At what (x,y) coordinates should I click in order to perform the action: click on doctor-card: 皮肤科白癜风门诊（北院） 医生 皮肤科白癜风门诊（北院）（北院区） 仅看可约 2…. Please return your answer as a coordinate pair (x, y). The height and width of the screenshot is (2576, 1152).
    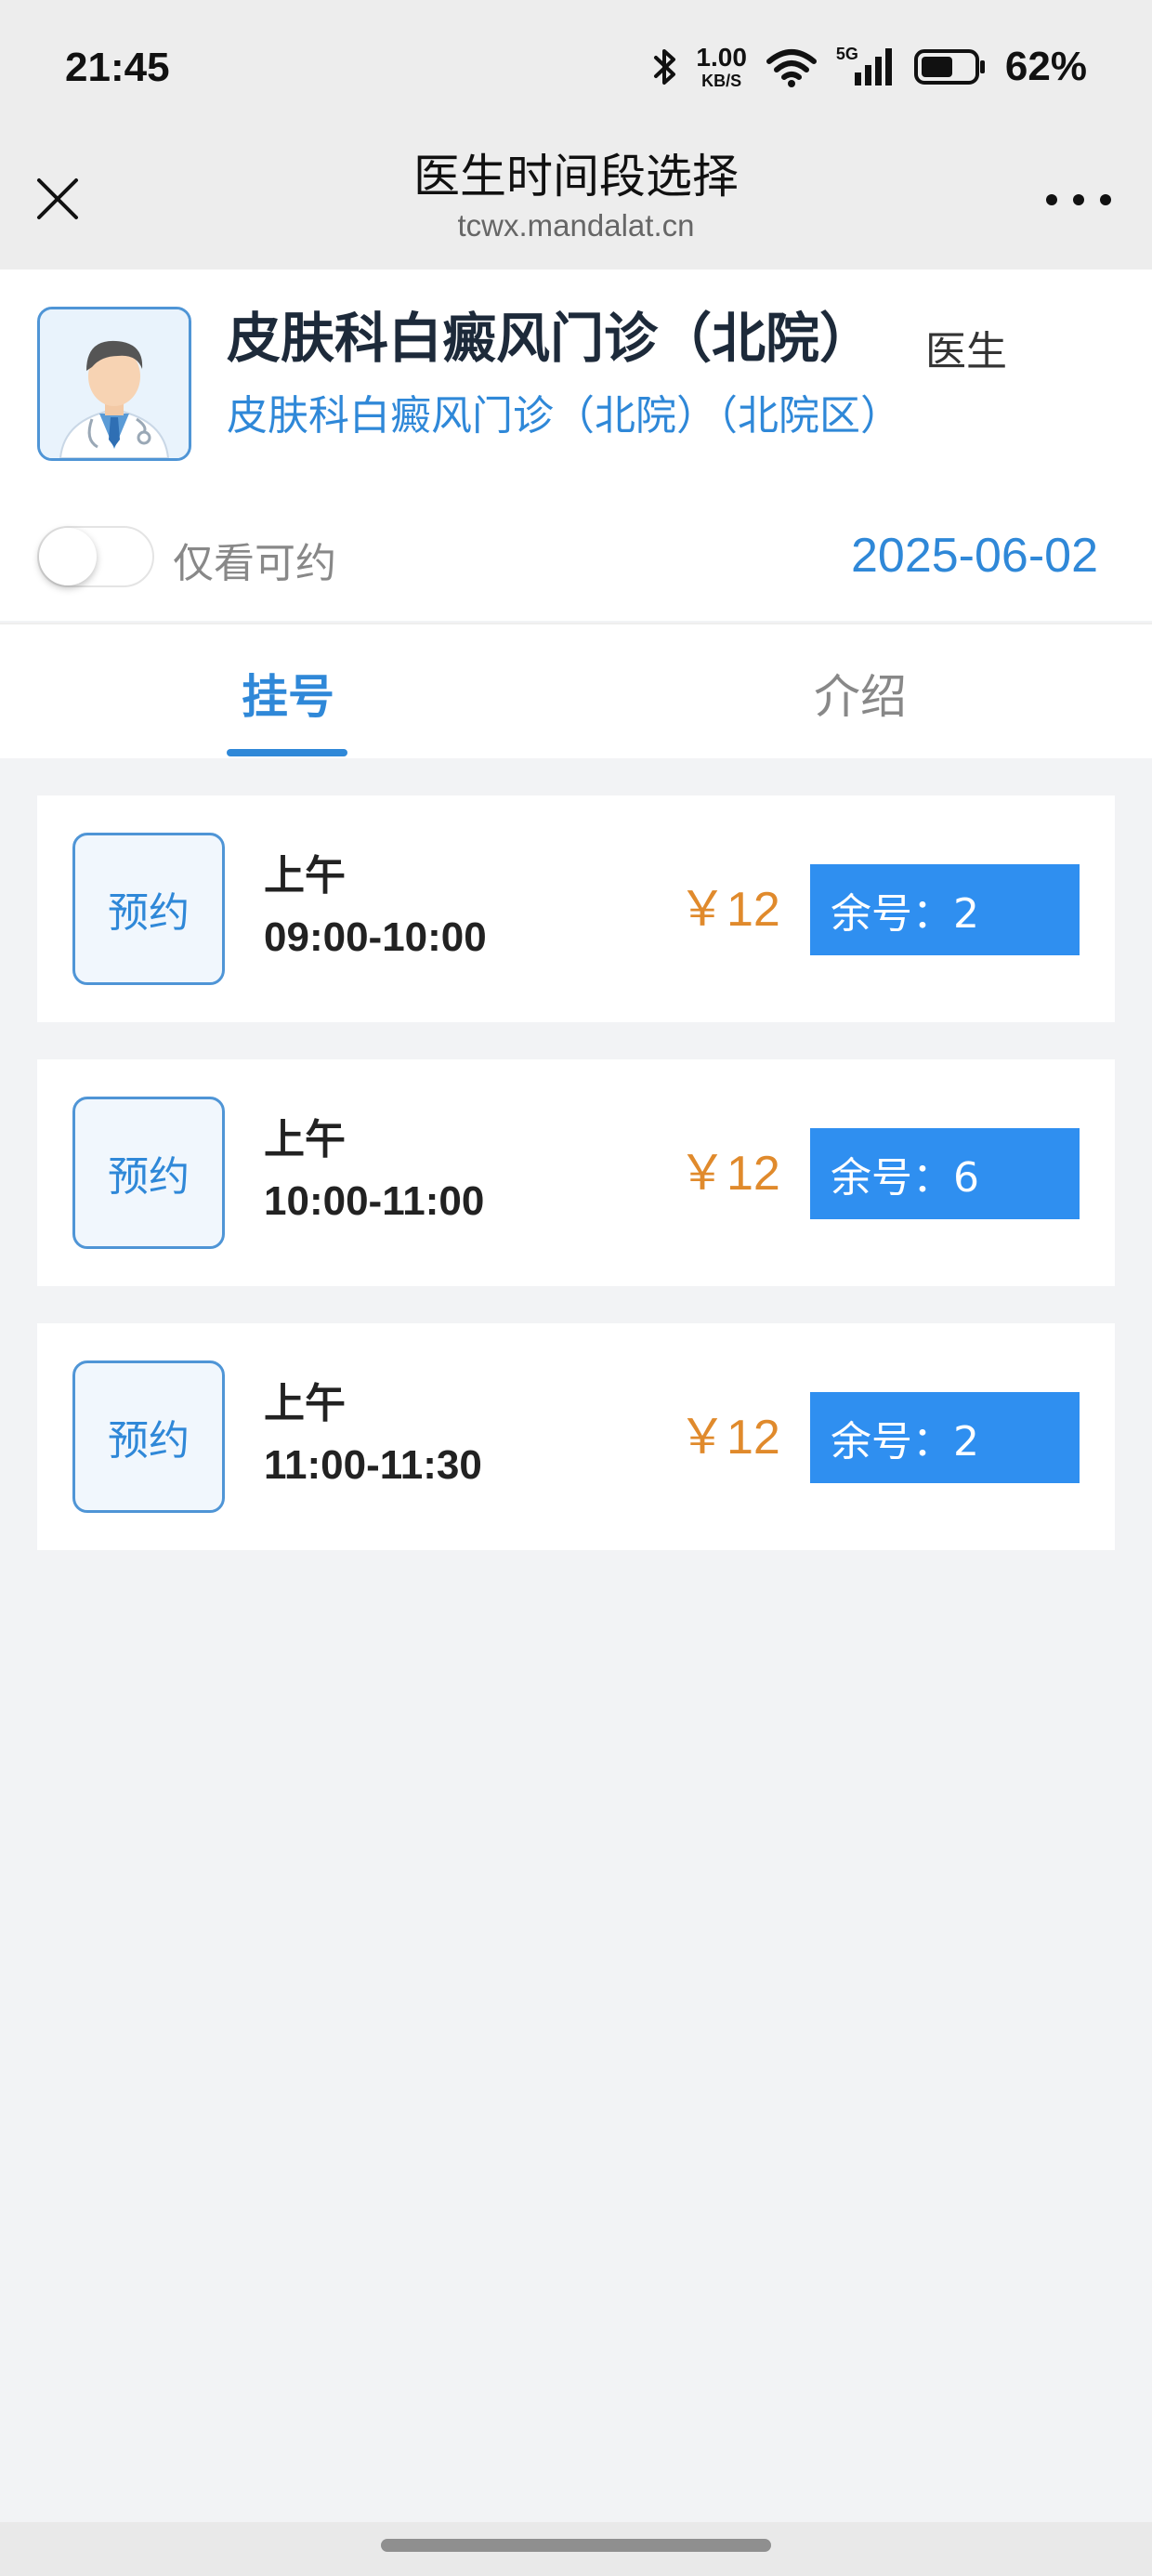
    Looking at the image, I should click on (576, 445).